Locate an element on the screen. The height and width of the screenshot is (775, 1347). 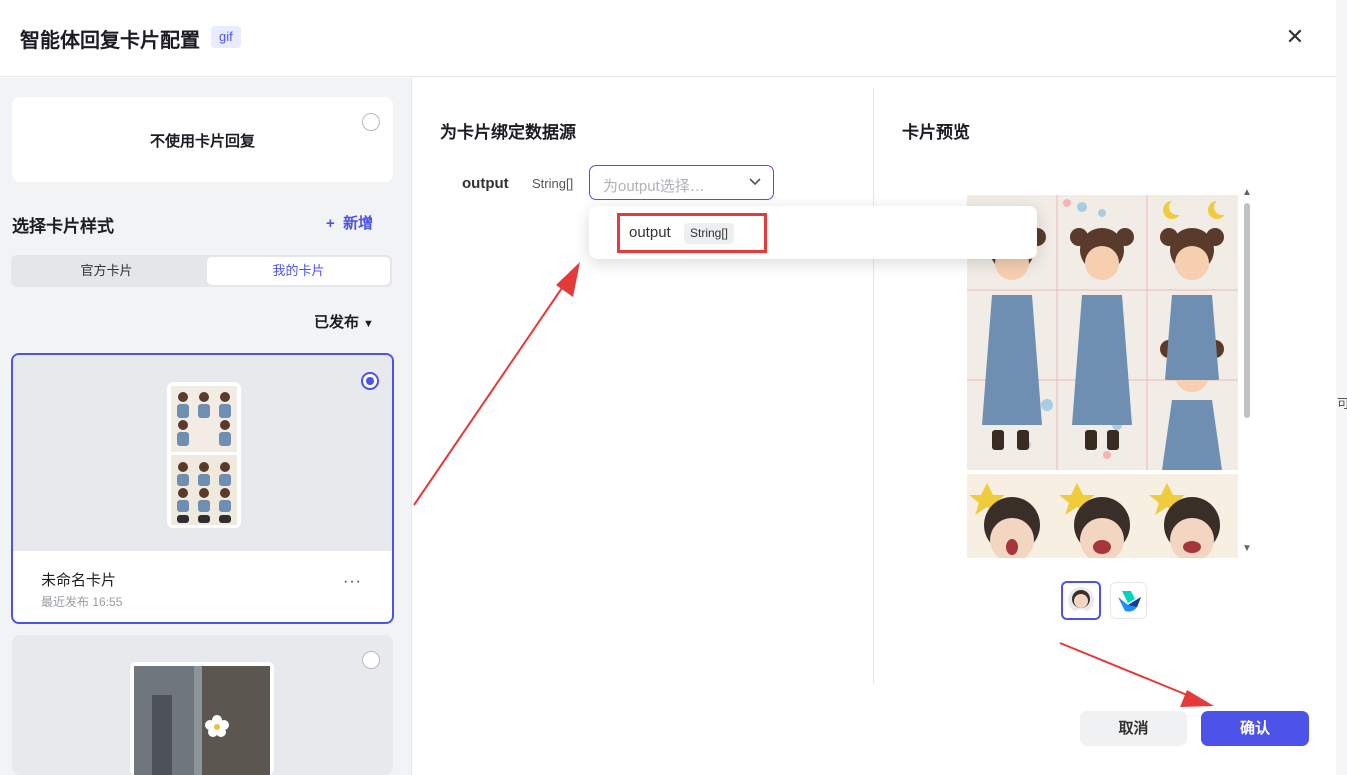
binding-title: 为卡片绑定数据源 is located at coordinates (508, 132).